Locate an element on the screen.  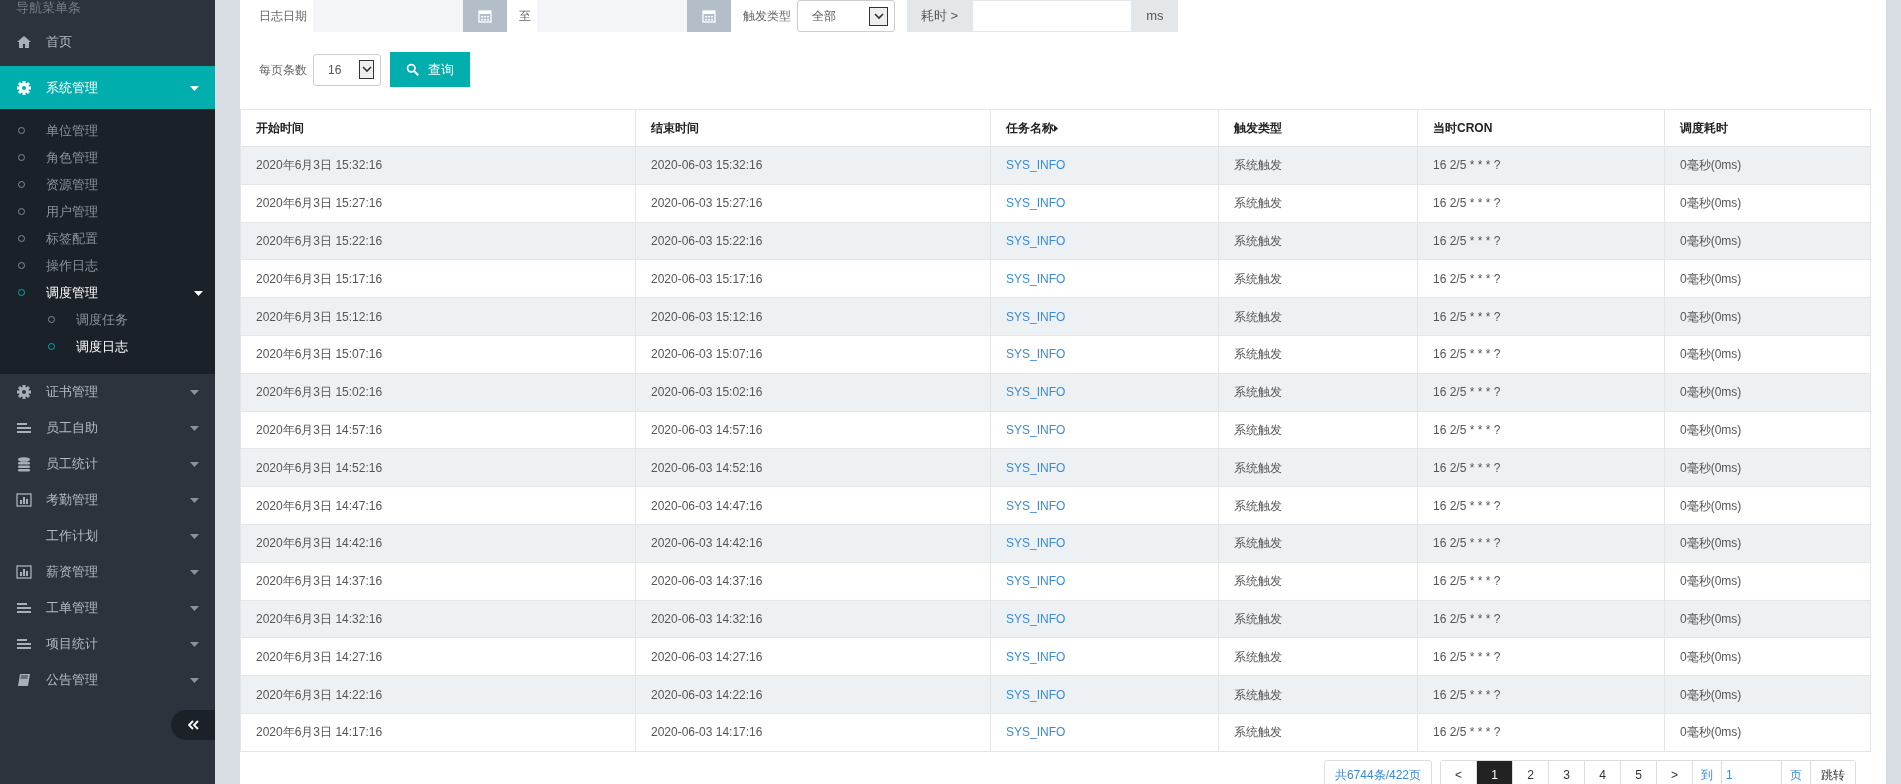
table-cell: 2020年6月3日 14:42:16 is located at coordinates (438, 543).